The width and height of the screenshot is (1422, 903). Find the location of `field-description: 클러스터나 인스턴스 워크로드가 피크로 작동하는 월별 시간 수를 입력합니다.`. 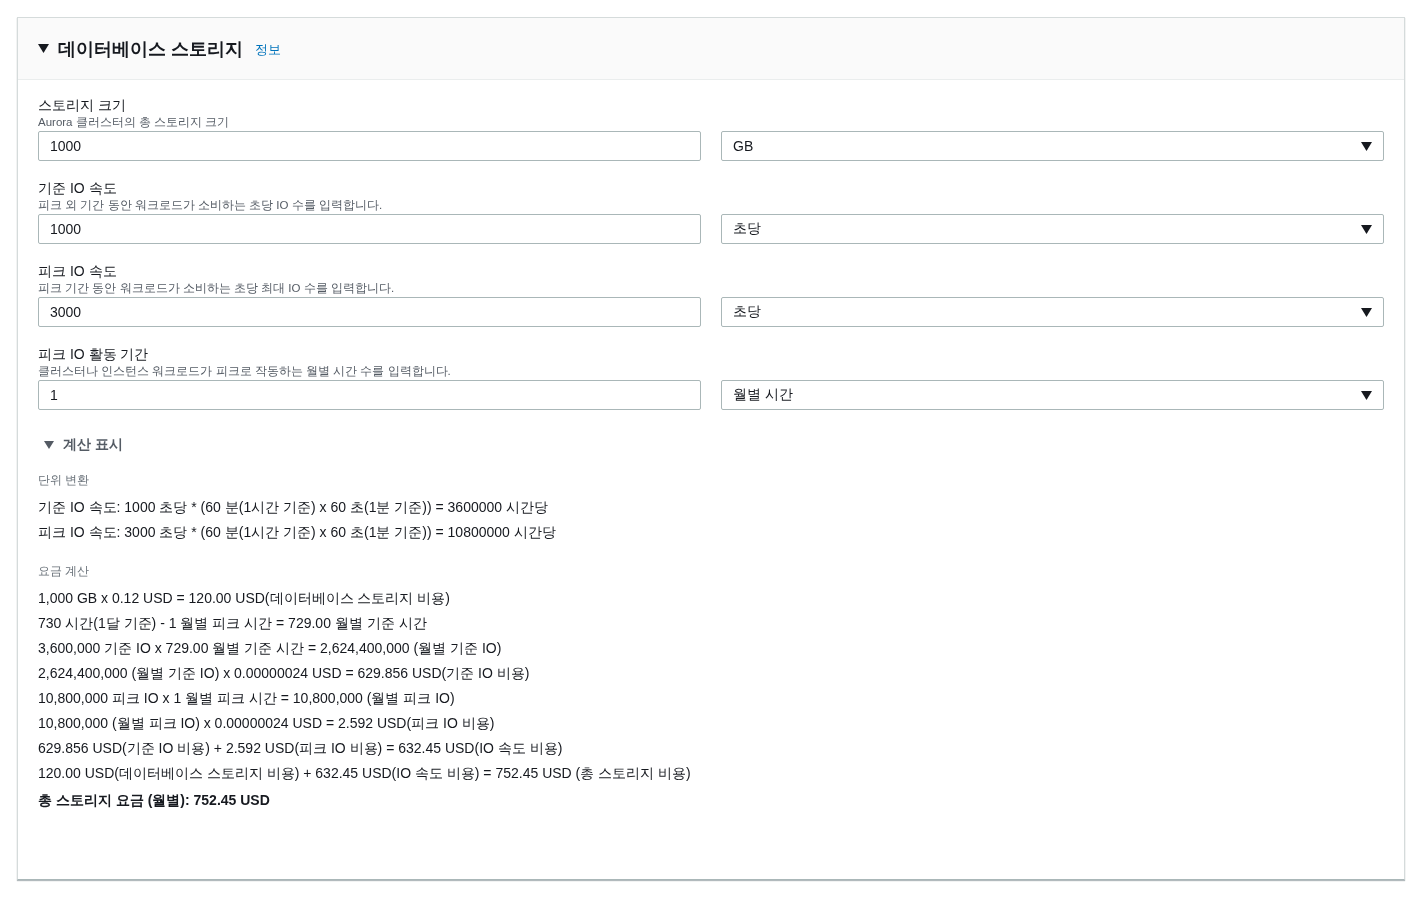

field-description: 클러스터나 인스턴스 워크로드가 피크로 작동하는 월별 시간 수를 입력합니다. is located at coordinates (245, 371).